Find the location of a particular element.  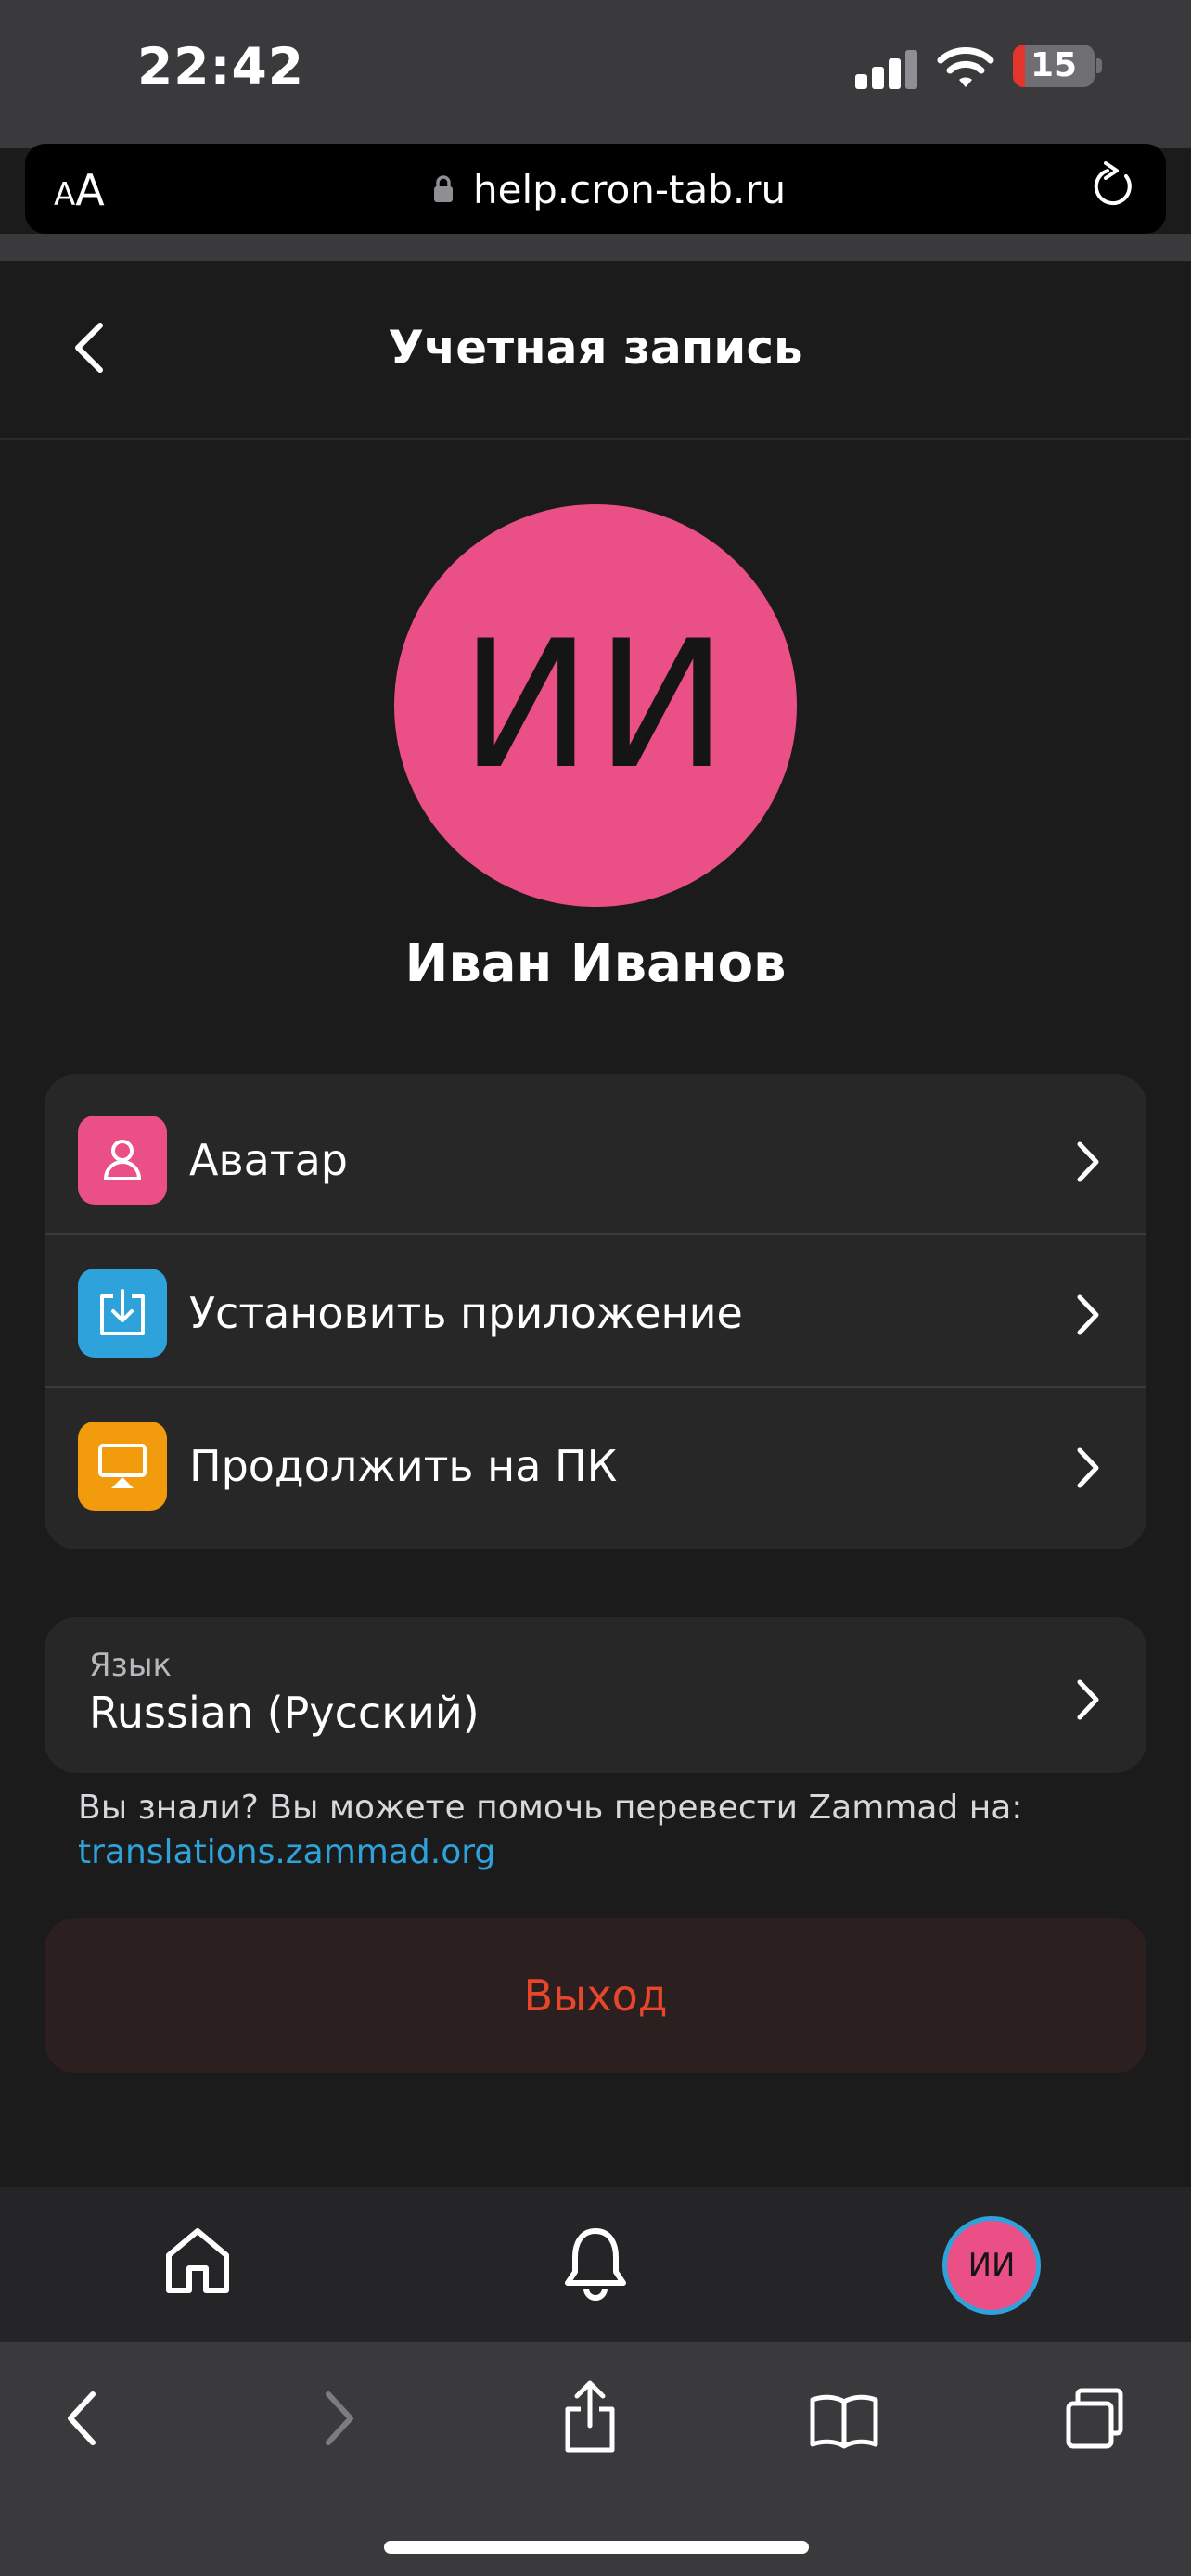

battery-icon: 15 is located at coordinates (1054, 66).